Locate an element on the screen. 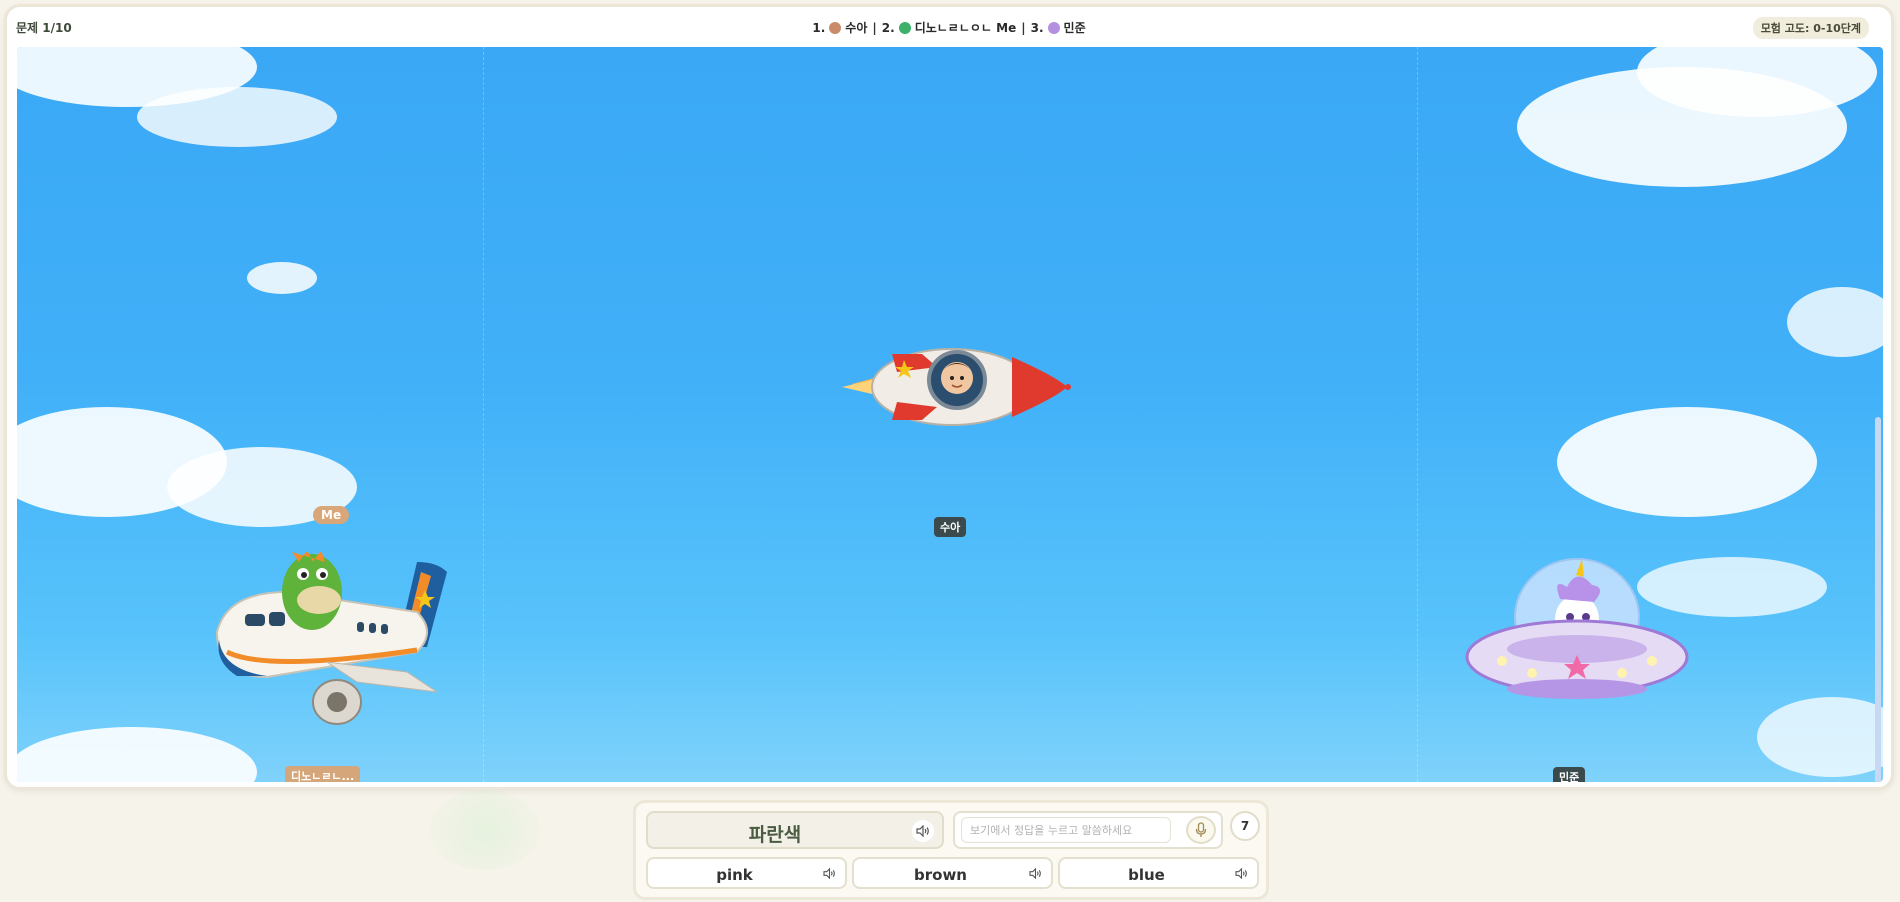 Image resolution: width=1900 pixels, height=902 pixels. rank-entry-3: 3. 민준 is located at coordinates (1058, 28).